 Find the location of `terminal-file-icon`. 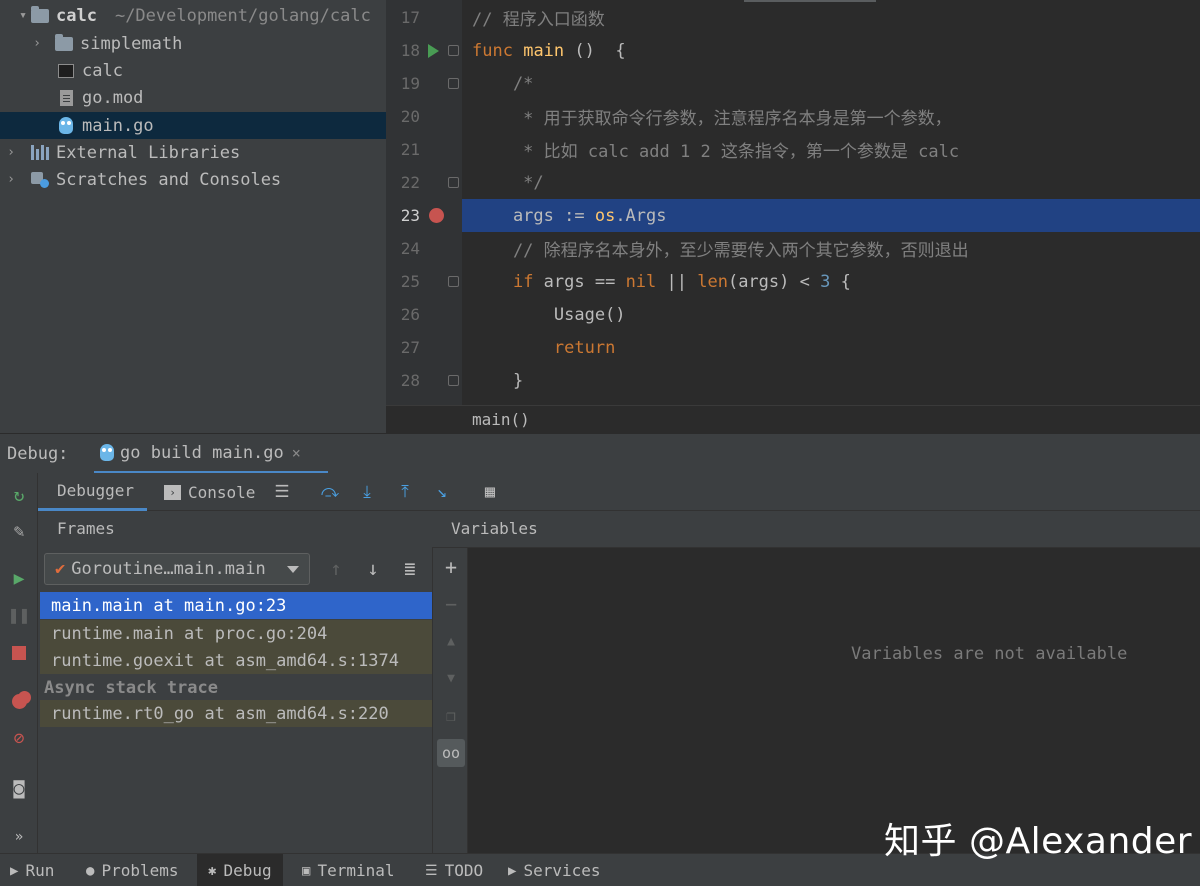

terminal-file-icon is located at coordinates (66, 71).